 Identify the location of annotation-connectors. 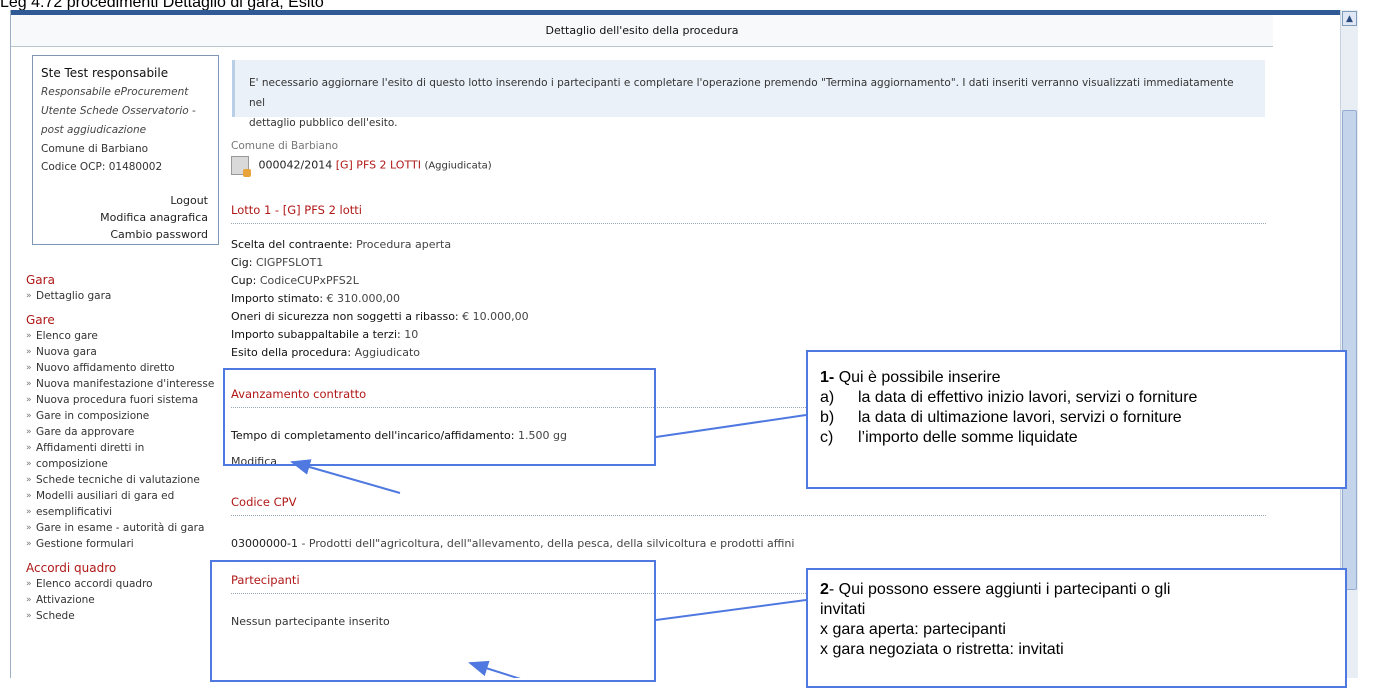
(548, 546).